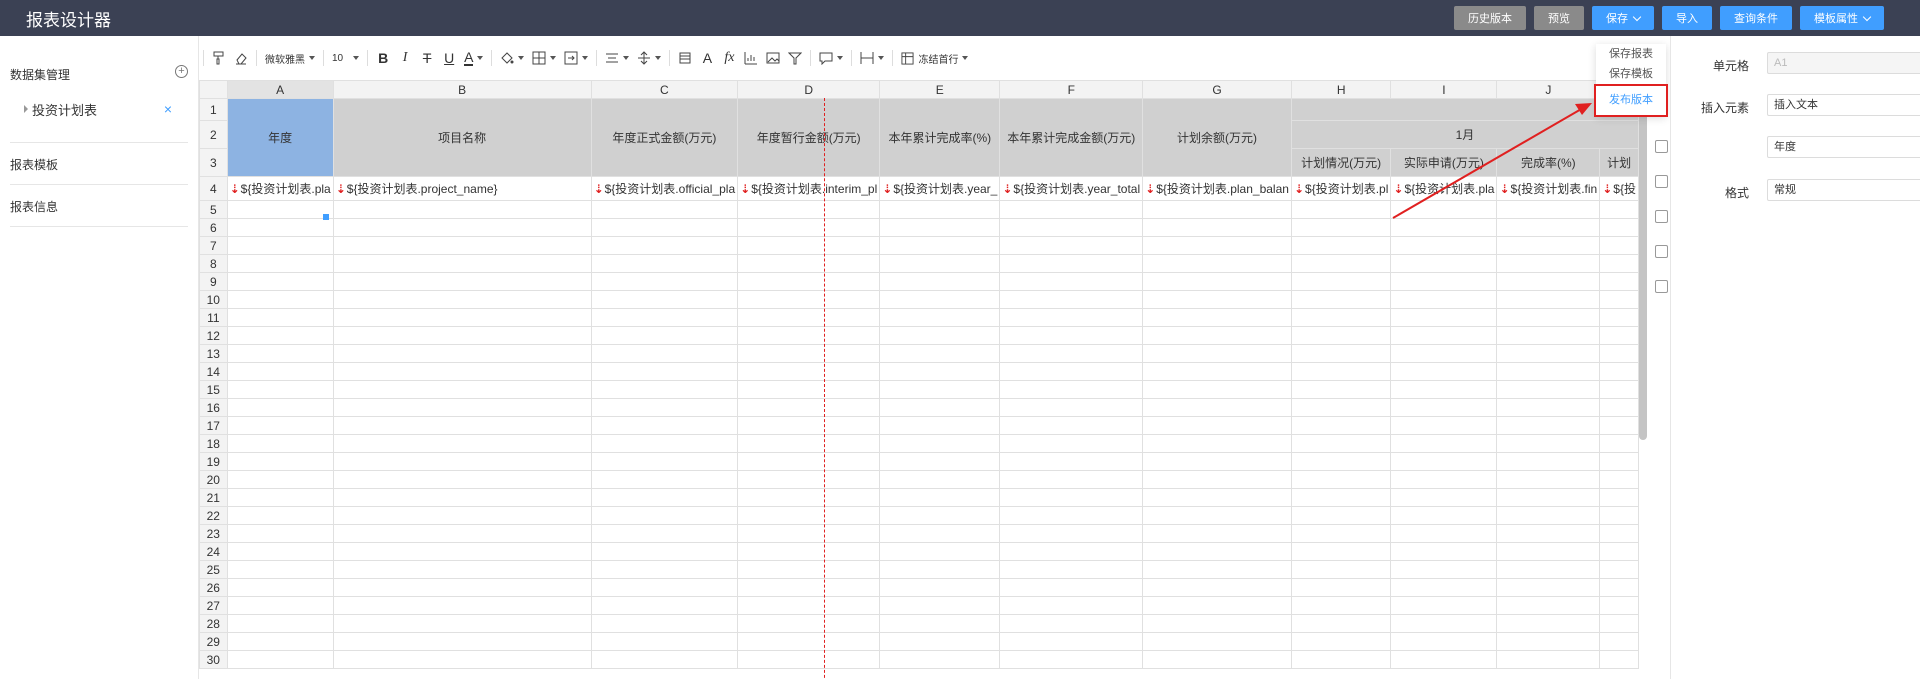 The image size is (1920, 679). I want to click on column-header: H, so click(1341, 89).